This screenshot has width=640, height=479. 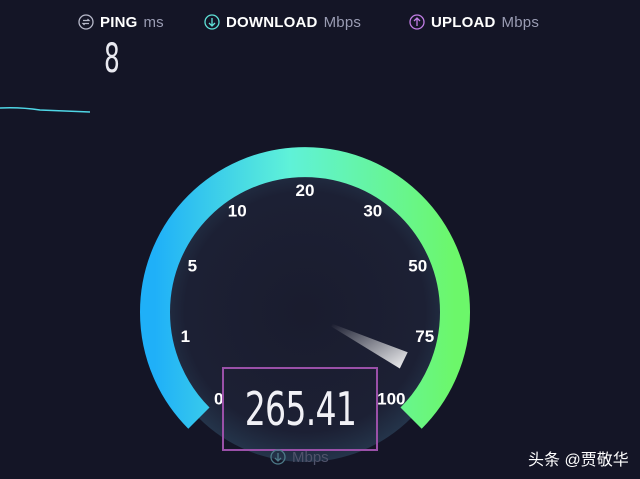 What do you see at coordinates (237, 211) in the screenshot?
I see `gauge-tick-label: 10` at bounding box center [237, 211].